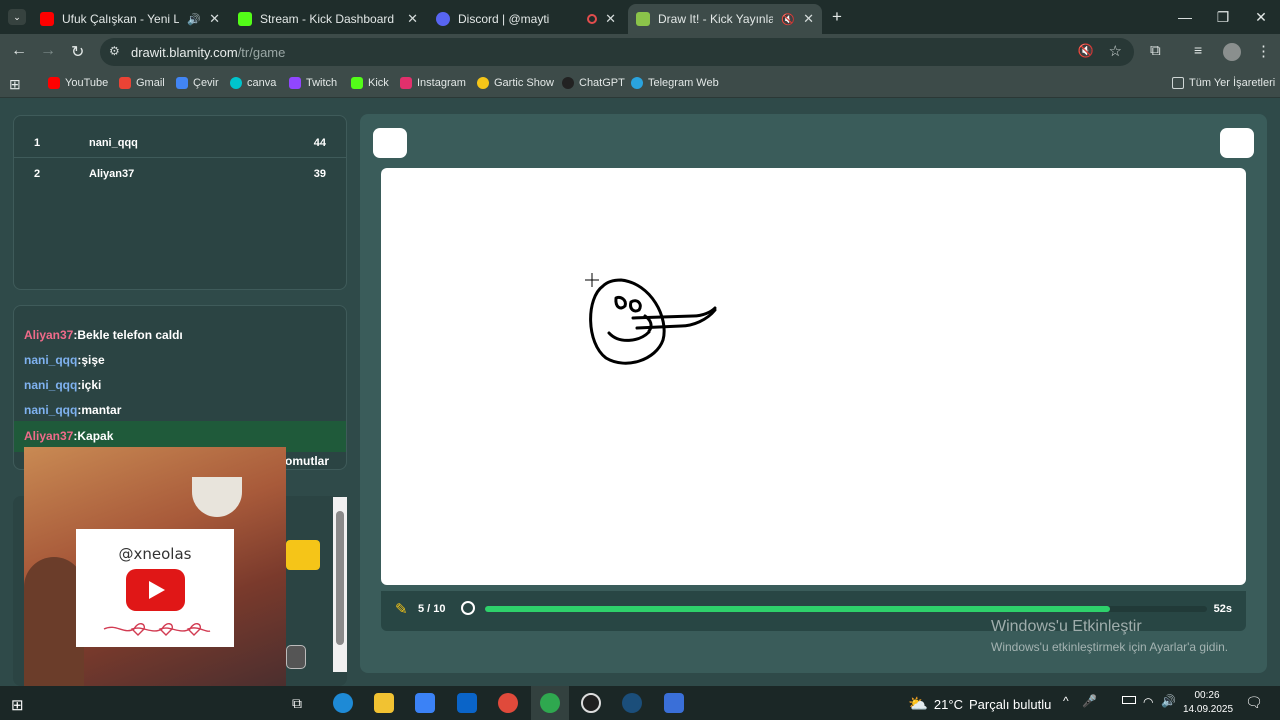 This screenshot has width=1280, height=720. Describe the element at coordinates (121, 19) in the screenshot. I see `tab-title: Ufuk Çalışkan - Yeni Limanla` at that location.